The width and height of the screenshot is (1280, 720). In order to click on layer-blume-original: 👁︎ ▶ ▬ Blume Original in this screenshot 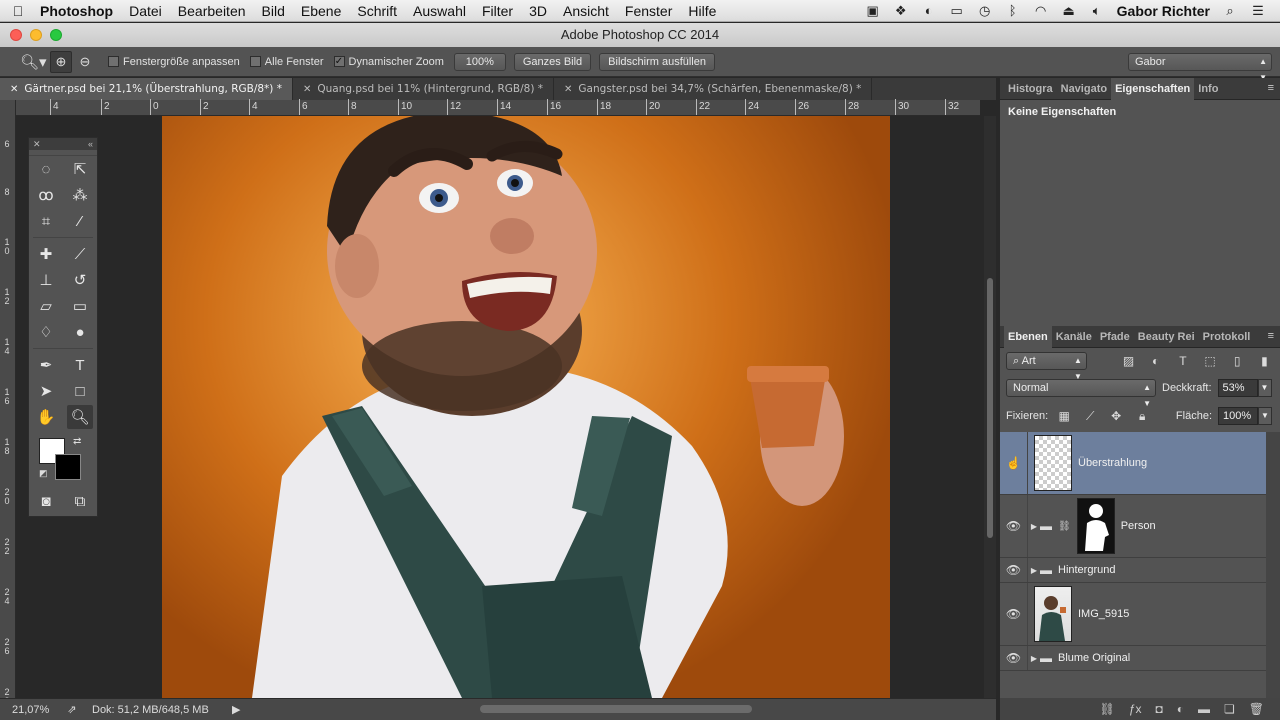, I will do `click(1133, 658)`.